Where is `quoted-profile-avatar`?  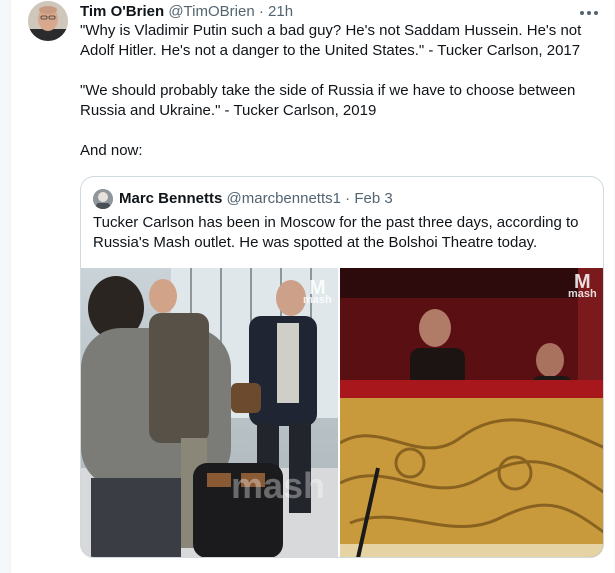
quoted-profile-avatar is located at coordinates (103, 199).